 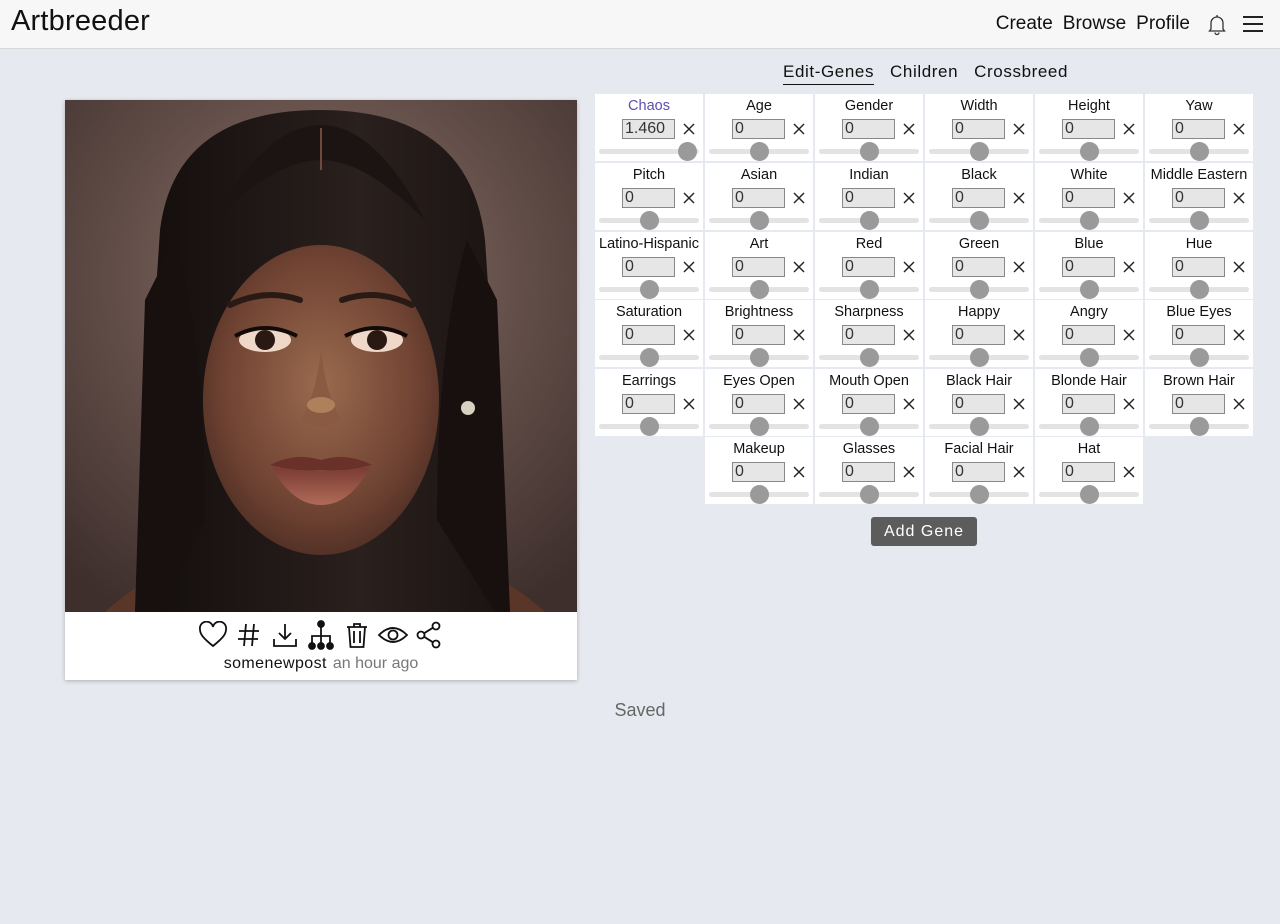 What do you see at coordinates (285, 635) in the screenshot?
I see `download-icon` at bounding box center [285, 635].